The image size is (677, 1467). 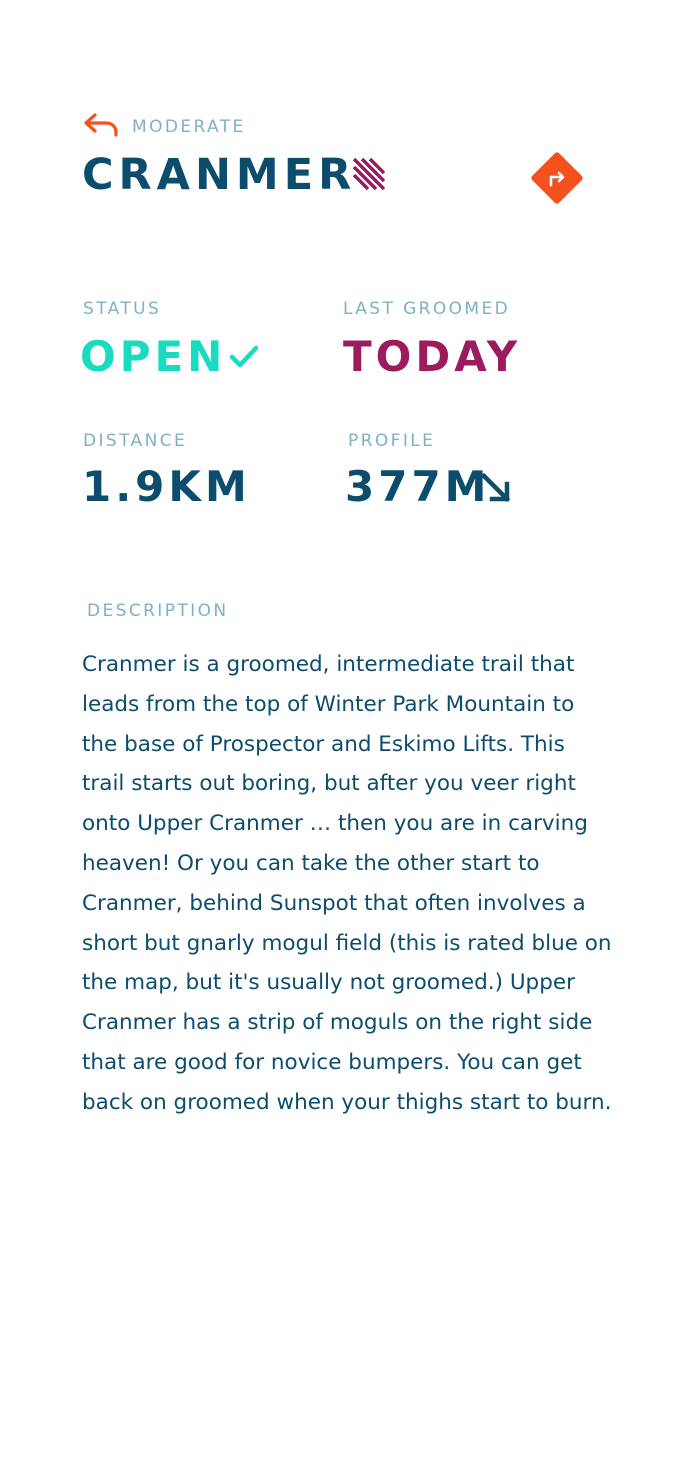 What do you see at coordinates (158, 611) in the screenshot?
I see `description-label: DESCRIPTION` at bounding box center [158, 611].